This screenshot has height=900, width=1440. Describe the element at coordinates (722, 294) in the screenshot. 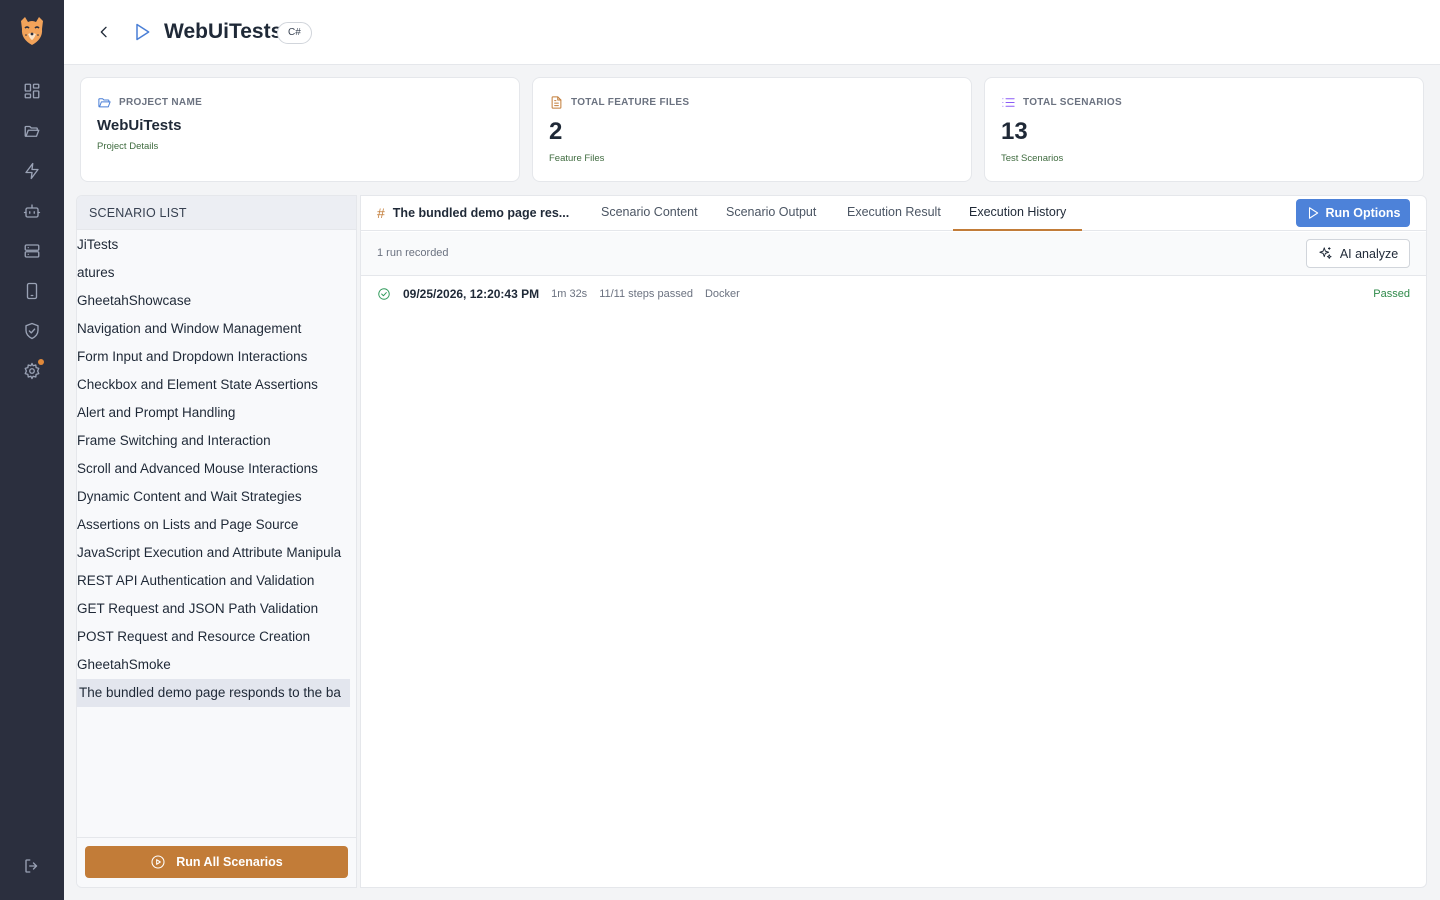

I see `run-environment: Docker` at that location.